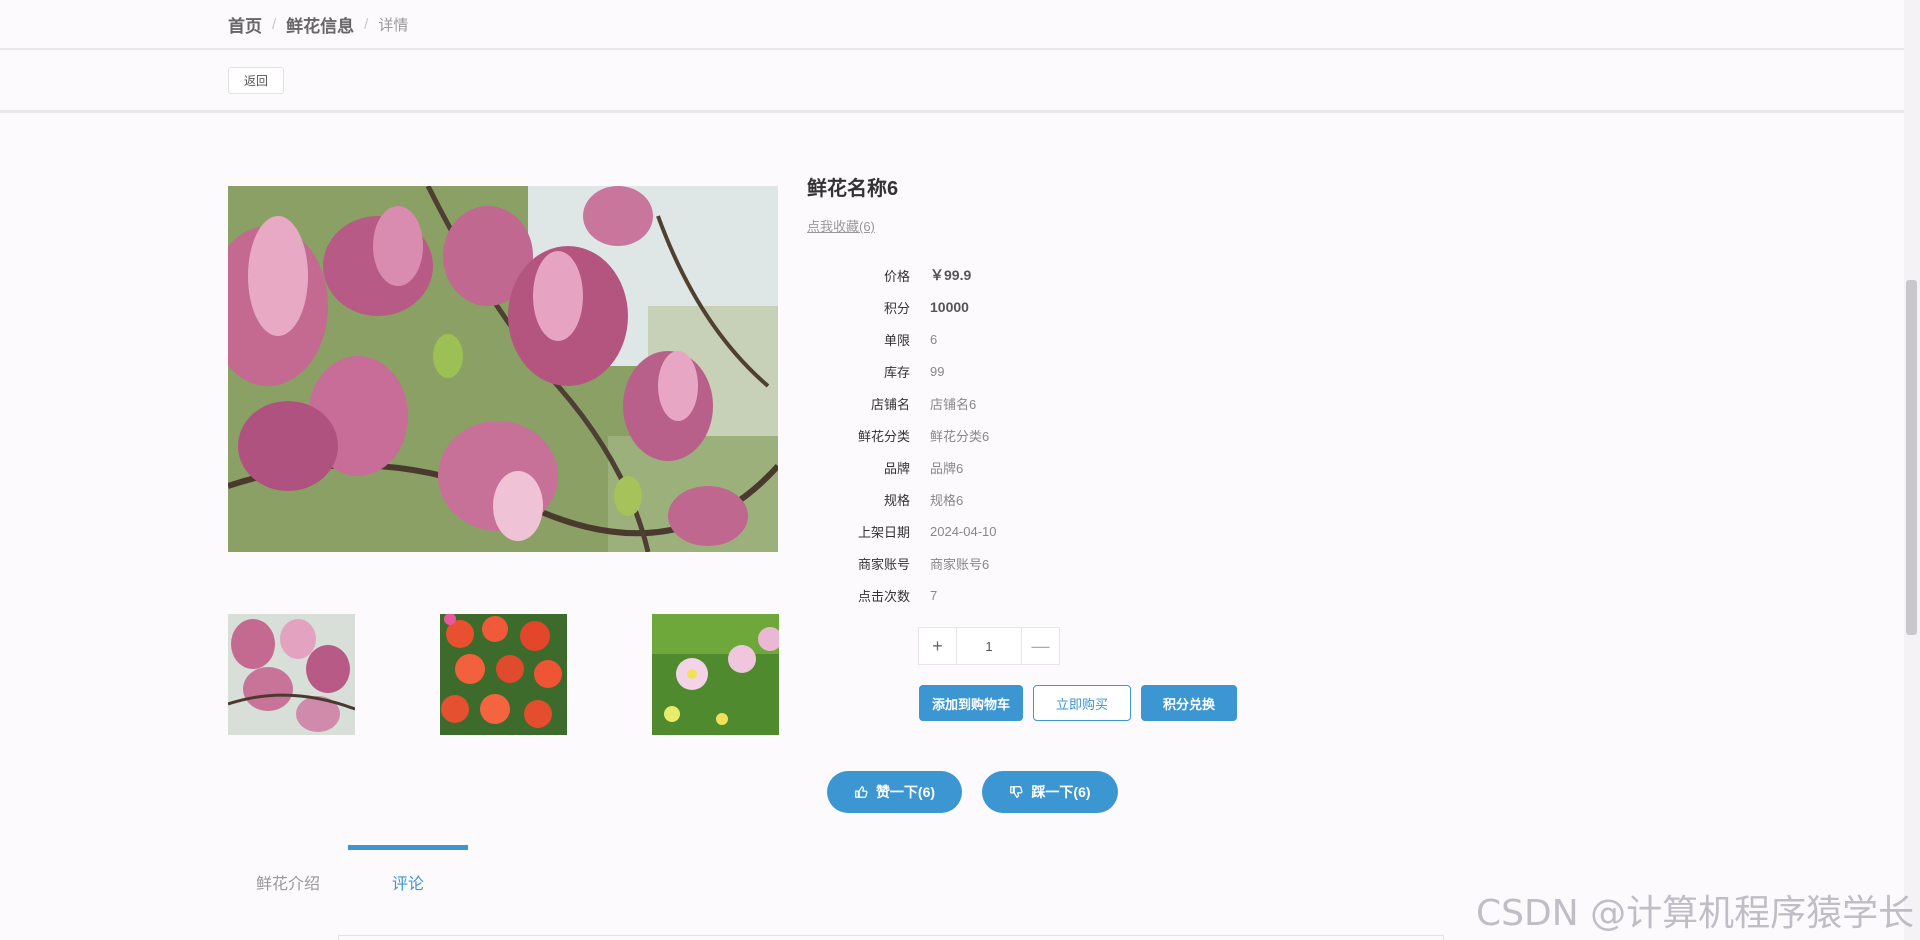 This screenshot has width=1920, height=940. Describe the element at coordinates (952, 111) in the screenshot. I see `toolbar-divider` at that location.